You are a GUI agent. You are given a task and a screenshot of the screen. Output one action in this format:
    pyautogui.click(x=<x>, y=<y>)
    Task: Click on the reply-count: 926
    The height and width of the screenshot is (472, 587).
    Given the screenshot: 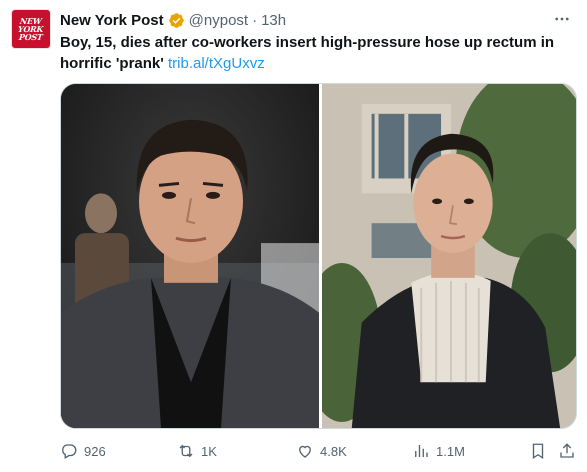 What is the action you would take?
    pyautogui.click(x=95, y=451)
    